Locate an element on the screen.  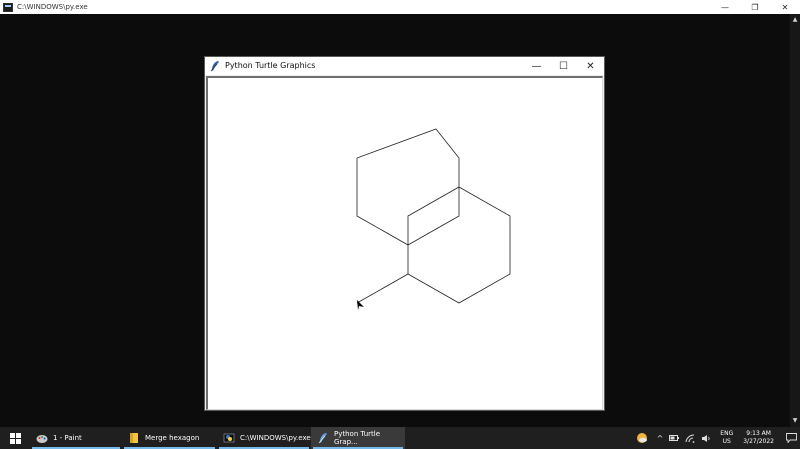
taskbar-item-label: 1 - Paint is located at coordinates (67, 438).